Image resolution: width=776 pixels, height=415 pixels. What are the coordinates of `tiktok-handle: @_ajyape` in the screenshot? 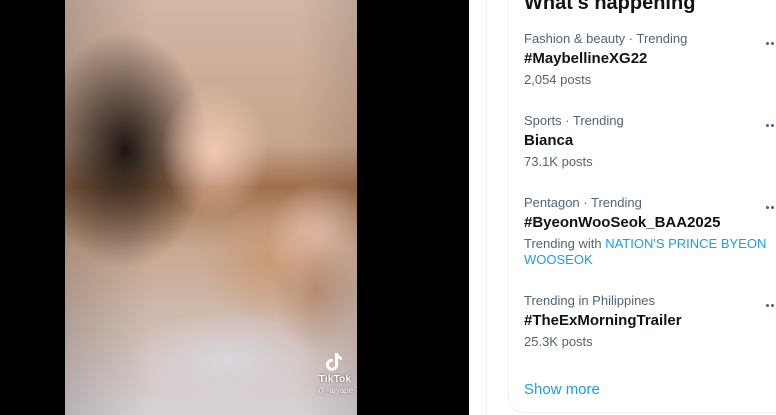 It's located at (335, 390).